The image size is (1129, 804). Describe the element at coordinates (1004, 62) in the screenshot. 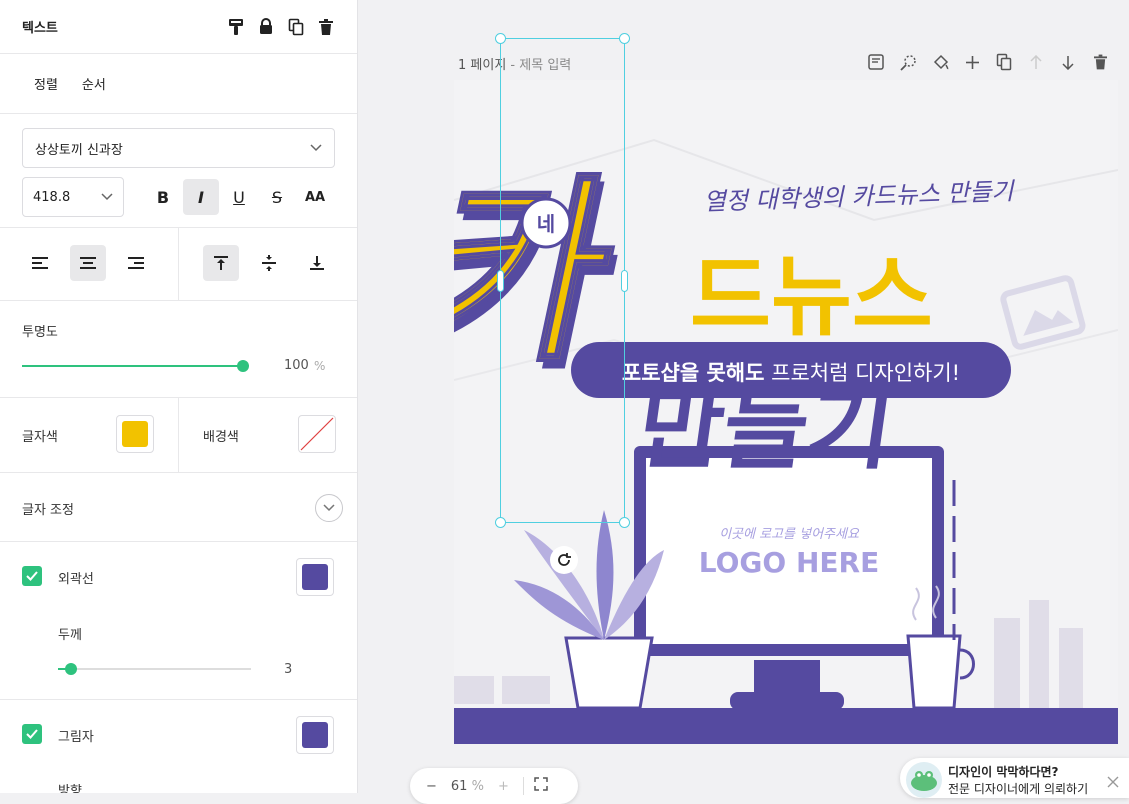

I see `duplicate-page-icon` at that location.